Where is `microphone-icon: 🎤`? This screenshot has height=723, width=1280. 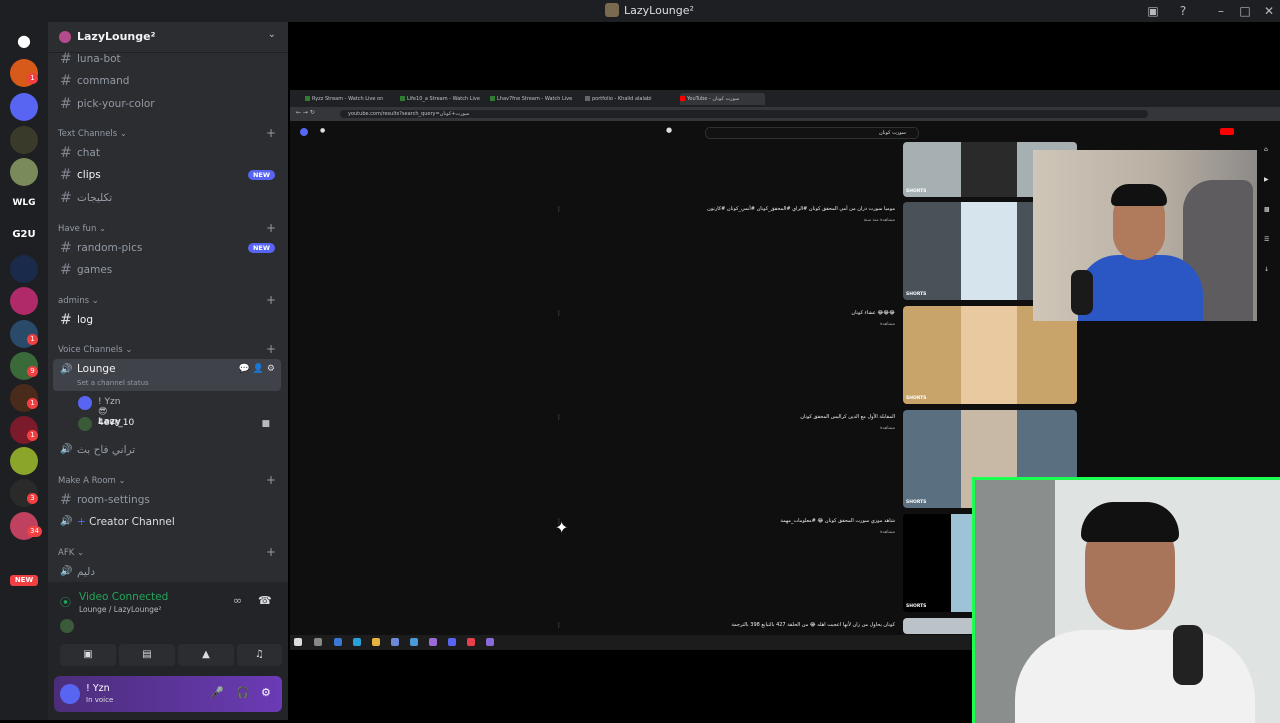
microphone-icon: 🎤 is located at coordinates (217, 692).